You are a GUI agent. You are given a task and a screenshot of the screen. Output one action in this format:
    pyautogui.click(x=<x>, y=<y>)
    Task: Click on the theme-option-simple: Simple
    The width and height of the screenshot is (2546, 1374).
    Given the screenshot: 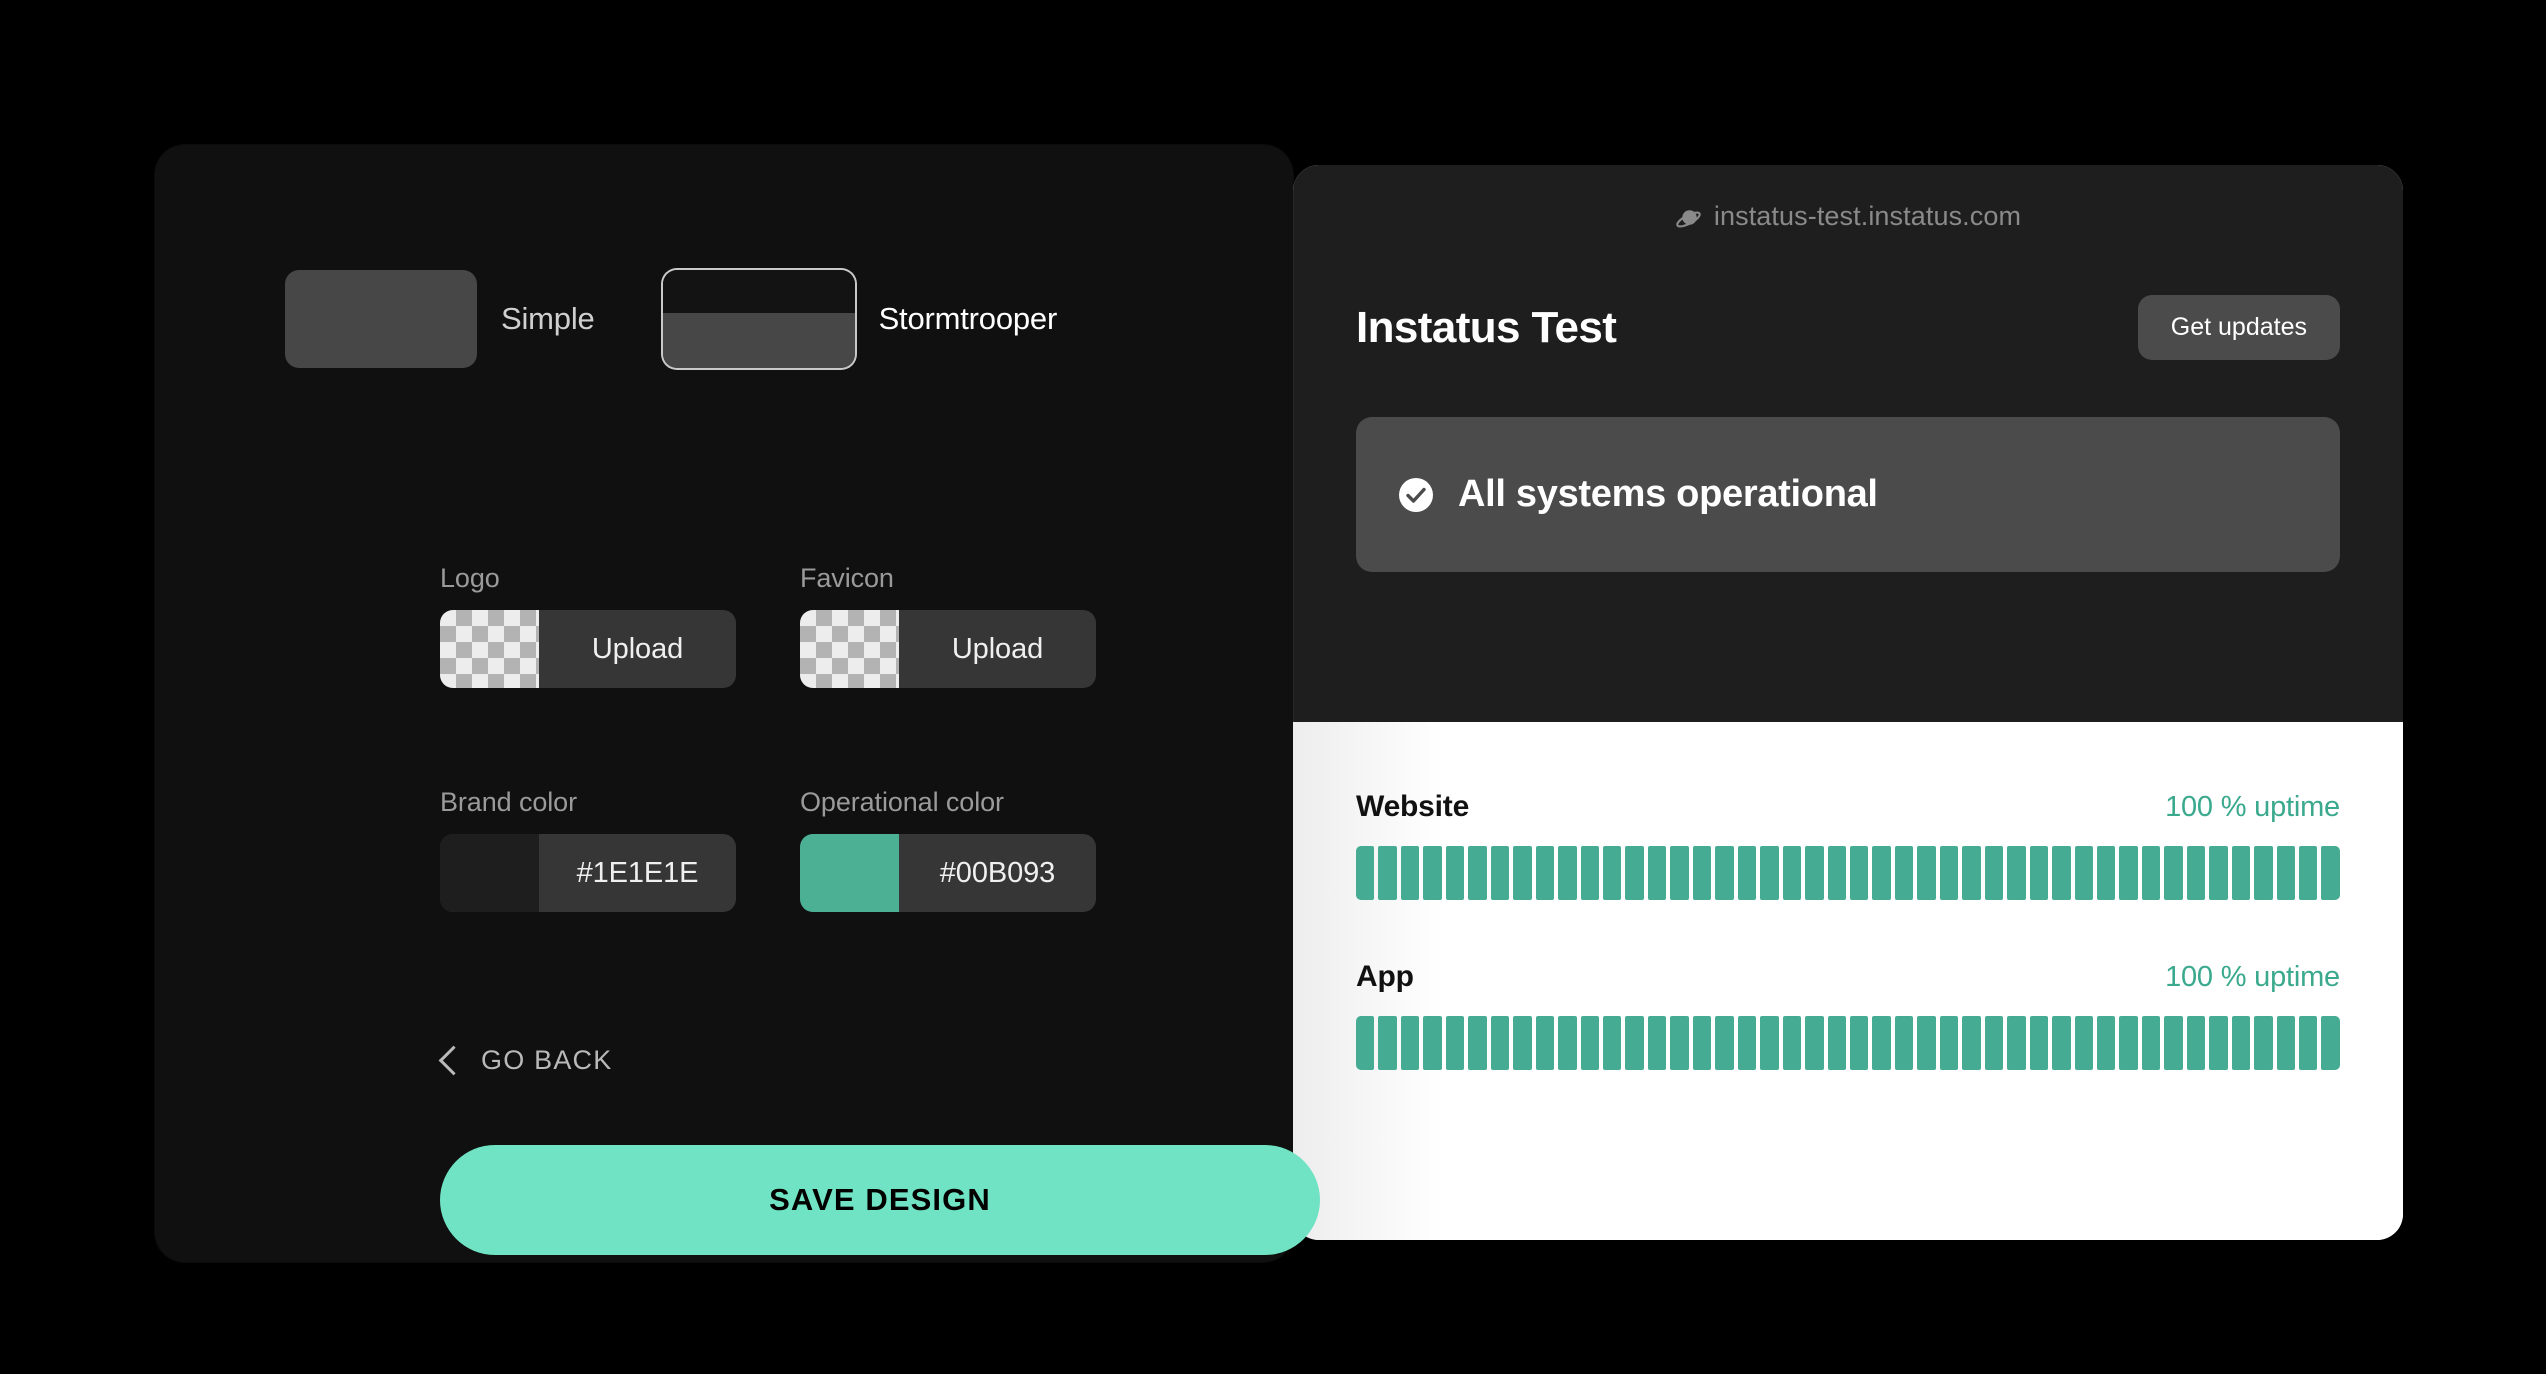 What is the action you would take?
    pyautogui.click(x=440, y=319)
    